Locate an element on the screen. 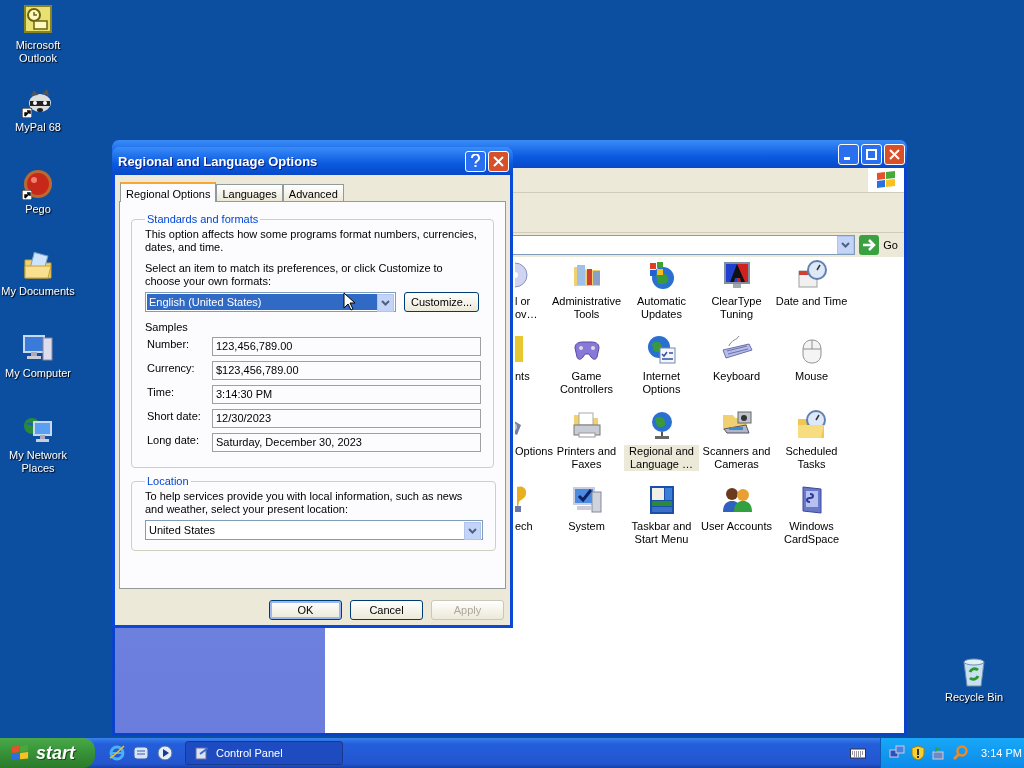 This screenshot has width=1024, height=768. section-label: Samples is located at coordinates (167, 327).